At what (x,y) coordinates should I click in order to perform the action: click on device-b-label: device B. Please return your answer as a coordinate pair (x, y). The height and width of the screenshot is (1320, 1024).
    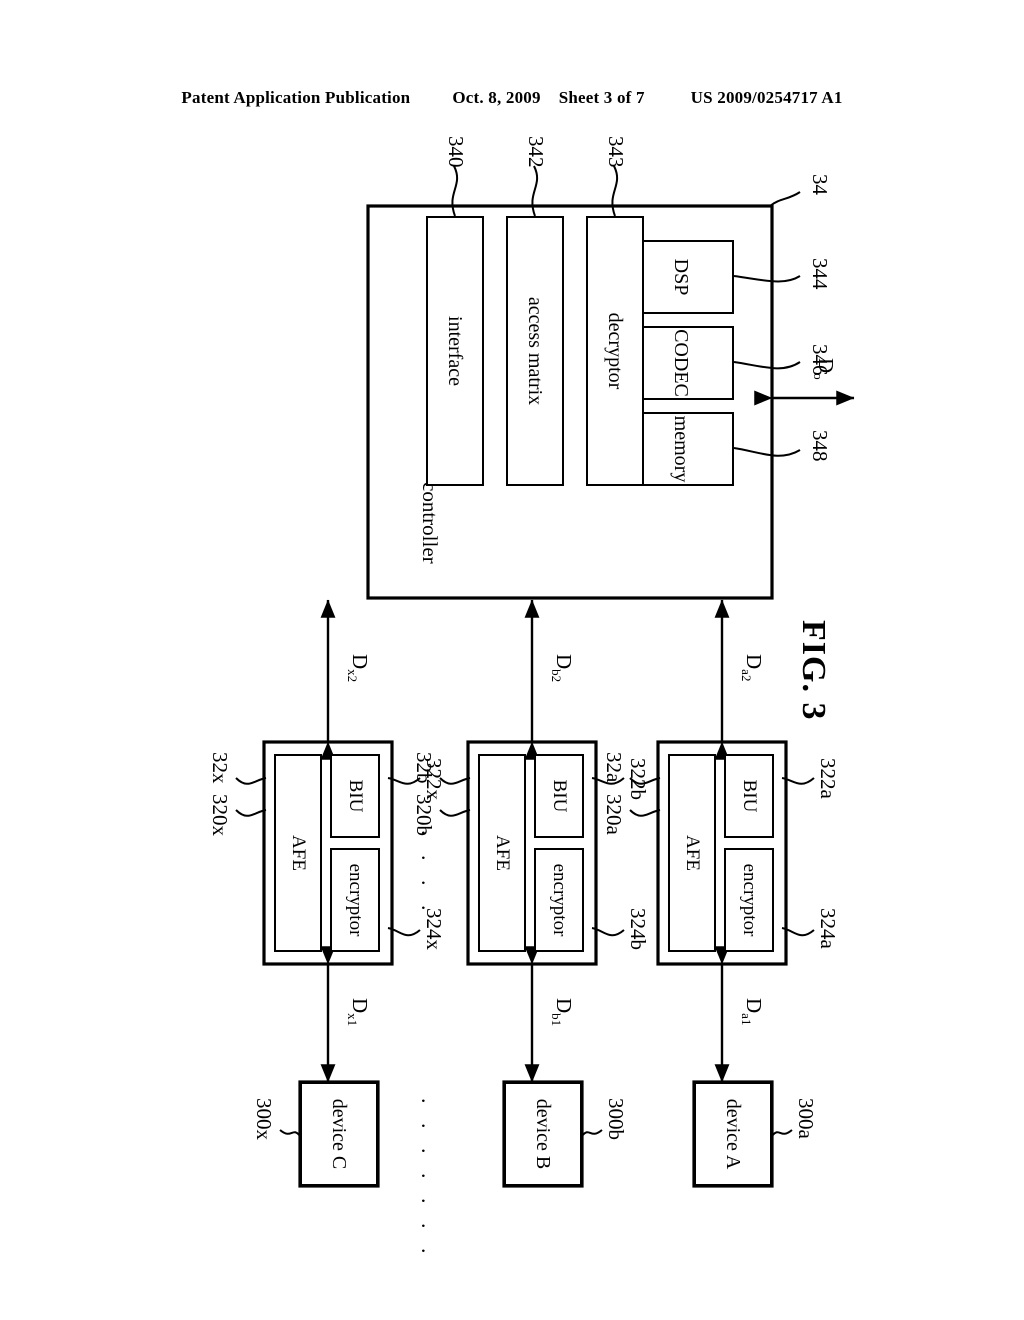
    Looking at the image, I should click on (543, 1134).